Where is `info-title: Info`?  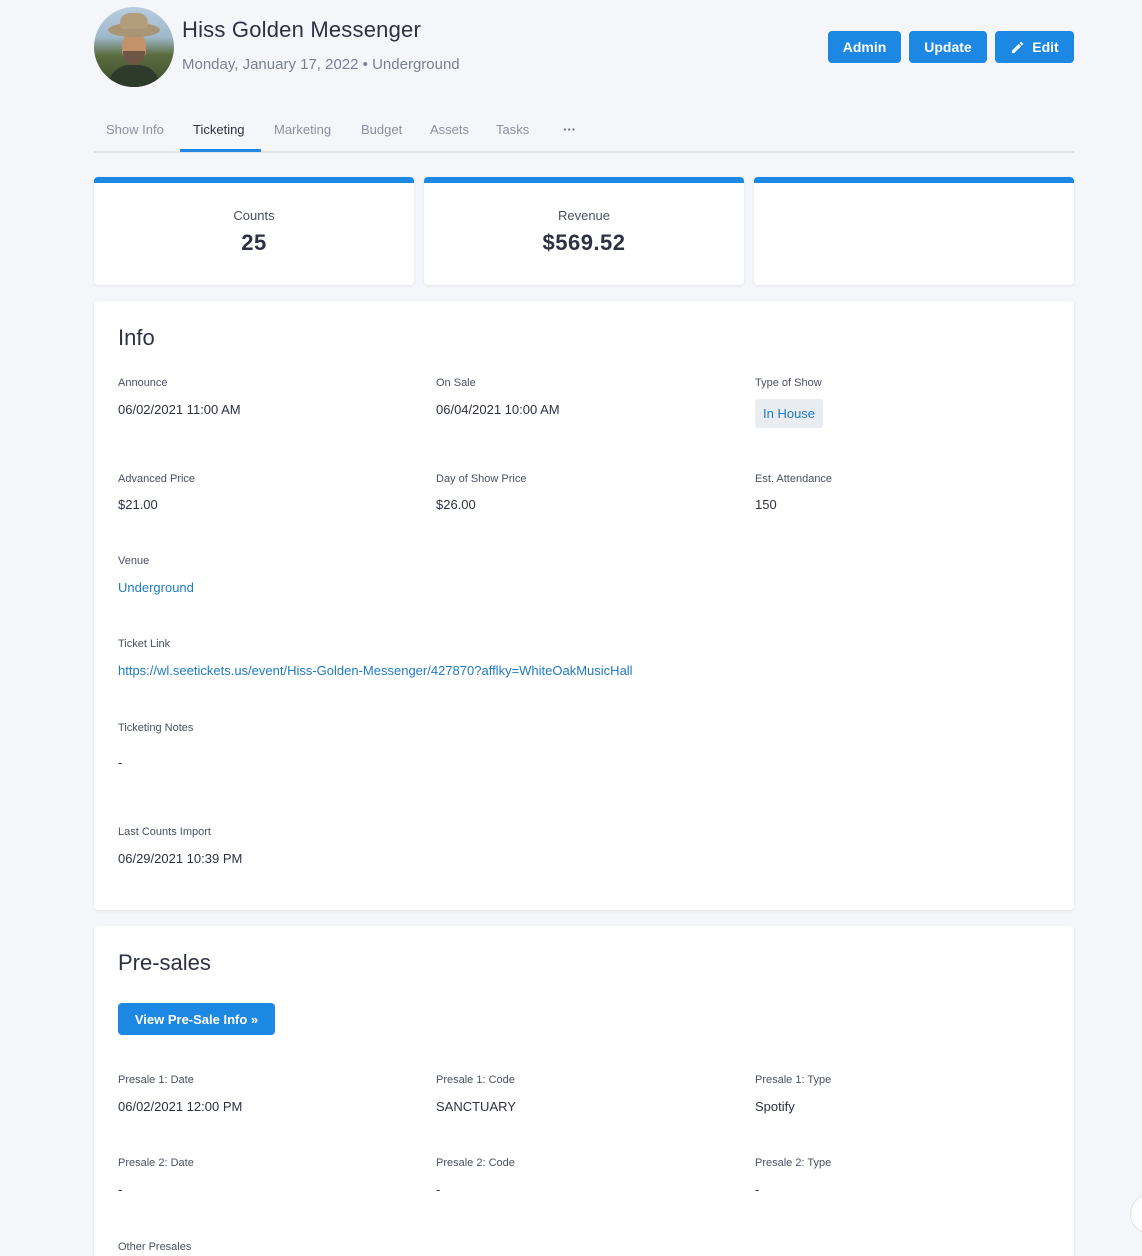
info-title: Info is located at coordinates (136, 337).